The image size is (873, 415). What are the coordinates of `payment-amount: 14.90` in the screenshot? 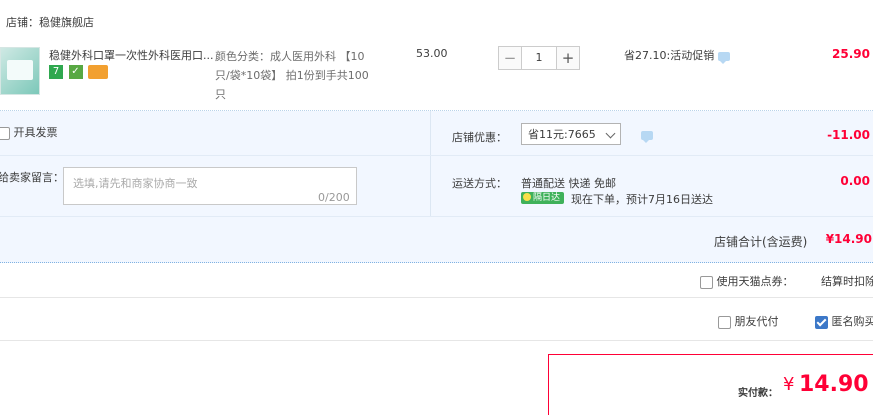 It's located at (834, 384).